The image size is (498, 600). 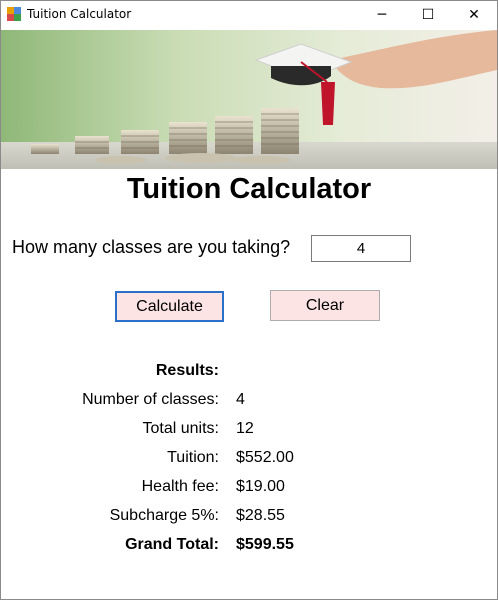 I want to click on result-label-units: Total units:, so click(x=180, y=428).